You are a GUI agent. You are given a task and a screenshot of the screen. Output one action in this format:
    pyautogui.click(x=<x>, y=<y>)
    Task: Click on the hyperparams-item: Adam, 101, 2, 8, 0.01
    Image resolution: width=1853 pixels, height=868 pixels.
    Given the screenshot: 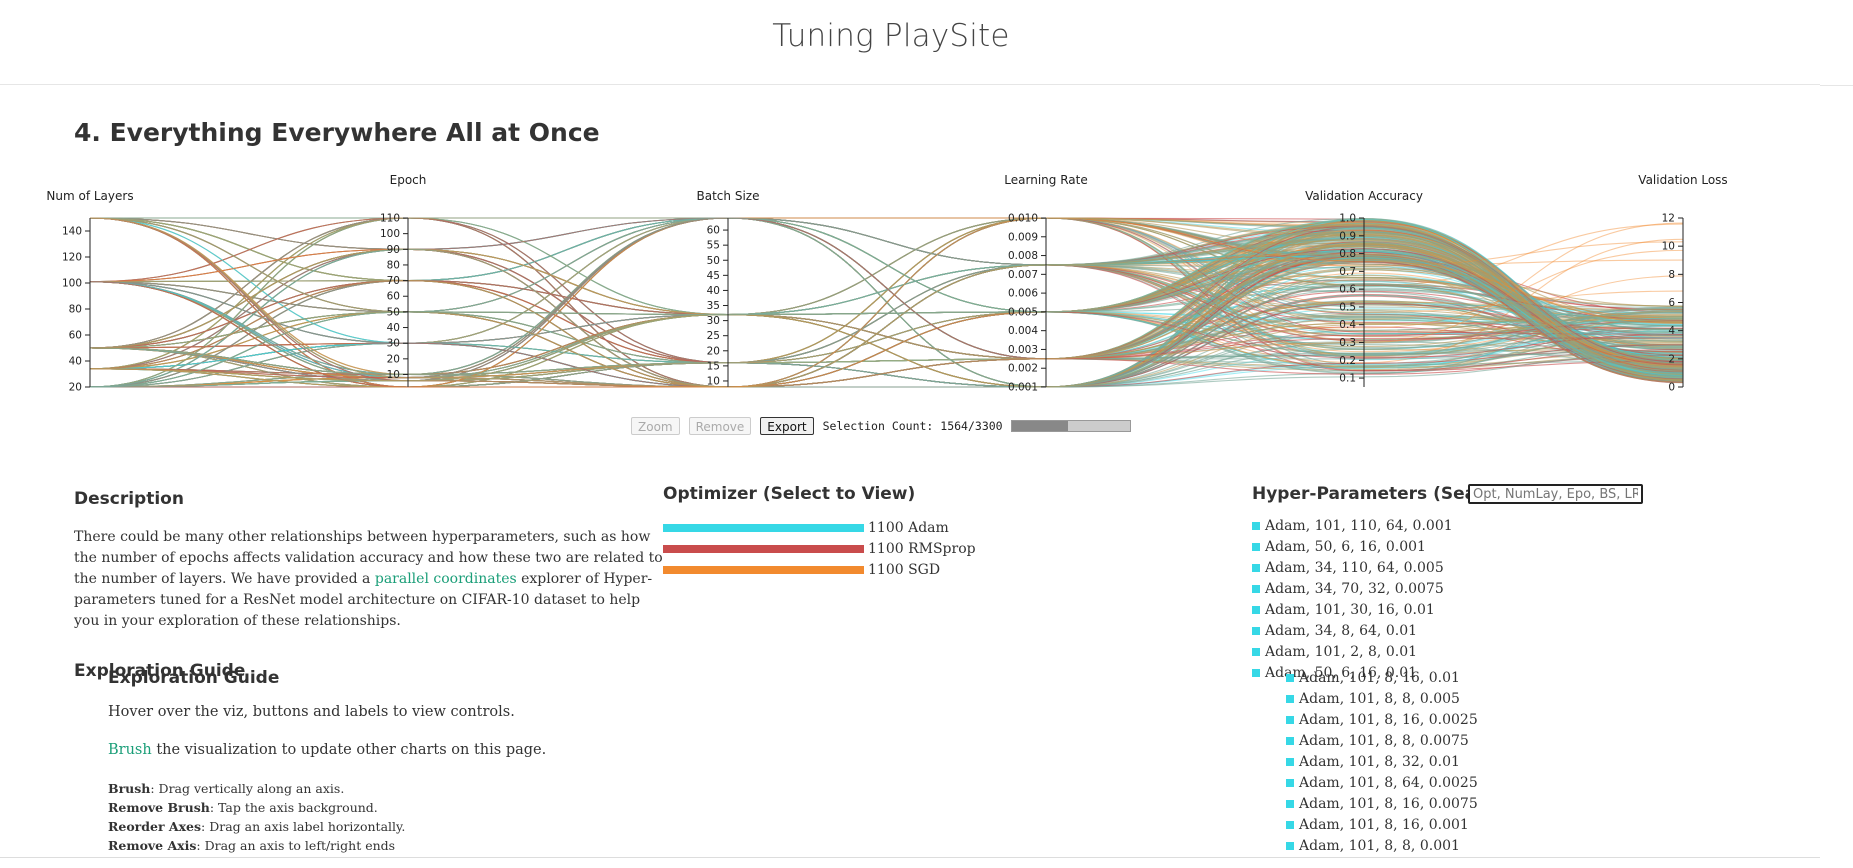 What is the action you would take?
    pyautogui.click(x=1352, y=651)
    